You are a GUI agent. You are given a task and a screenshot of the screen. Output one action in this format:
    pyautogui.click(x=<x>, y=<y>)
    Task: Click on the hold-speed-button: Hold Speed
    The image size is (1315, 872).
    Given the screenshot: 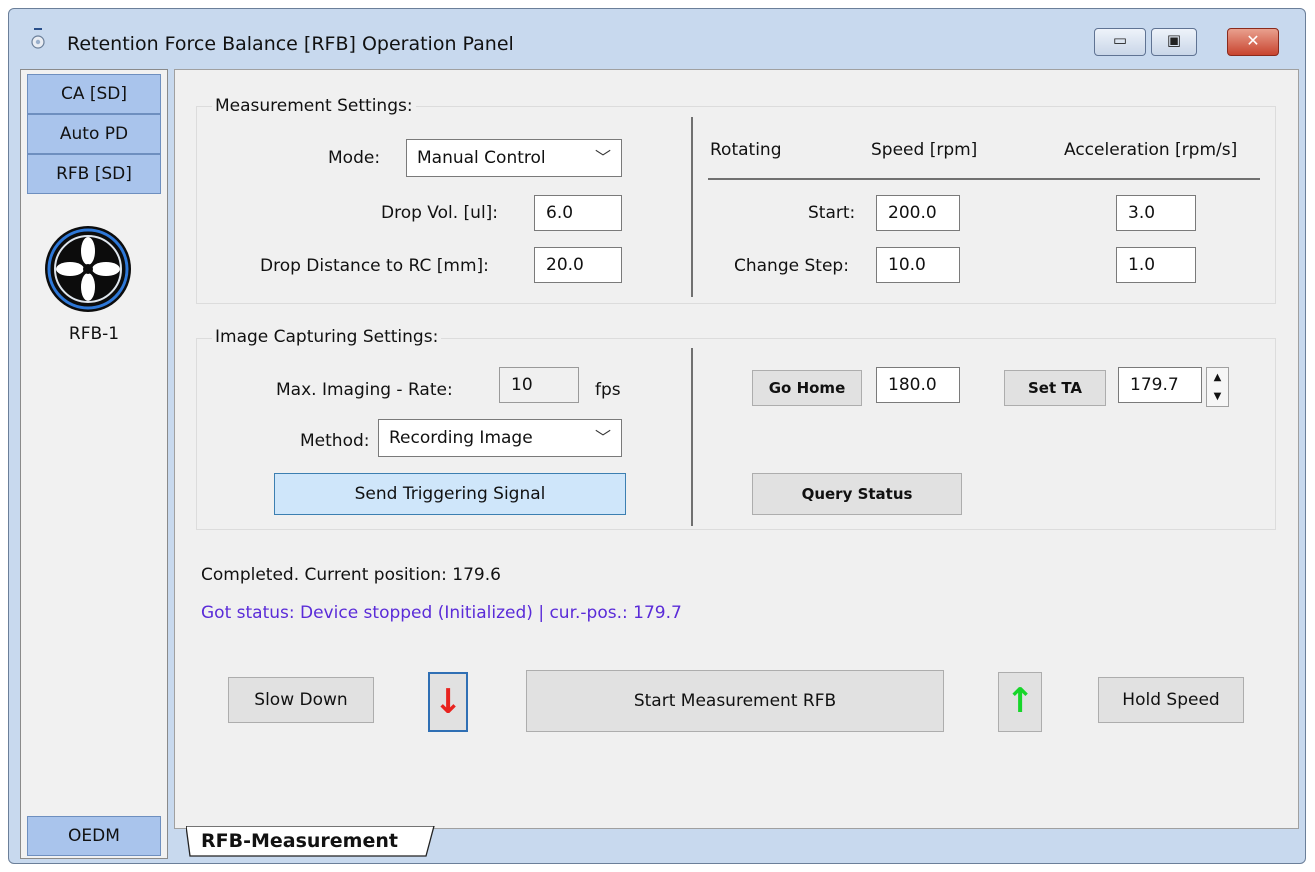 What is the action you would take?
    pyautogui.click(x=1171, y=700)
    